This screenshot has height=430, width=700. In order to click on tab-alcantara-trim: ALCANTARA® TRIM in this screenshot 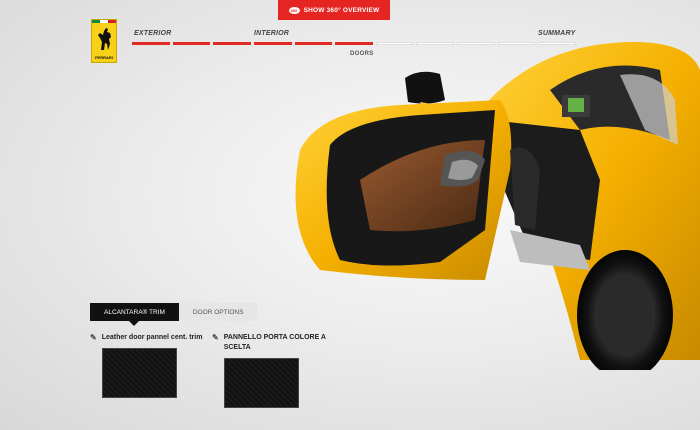, I will do `click(134, 314)`.